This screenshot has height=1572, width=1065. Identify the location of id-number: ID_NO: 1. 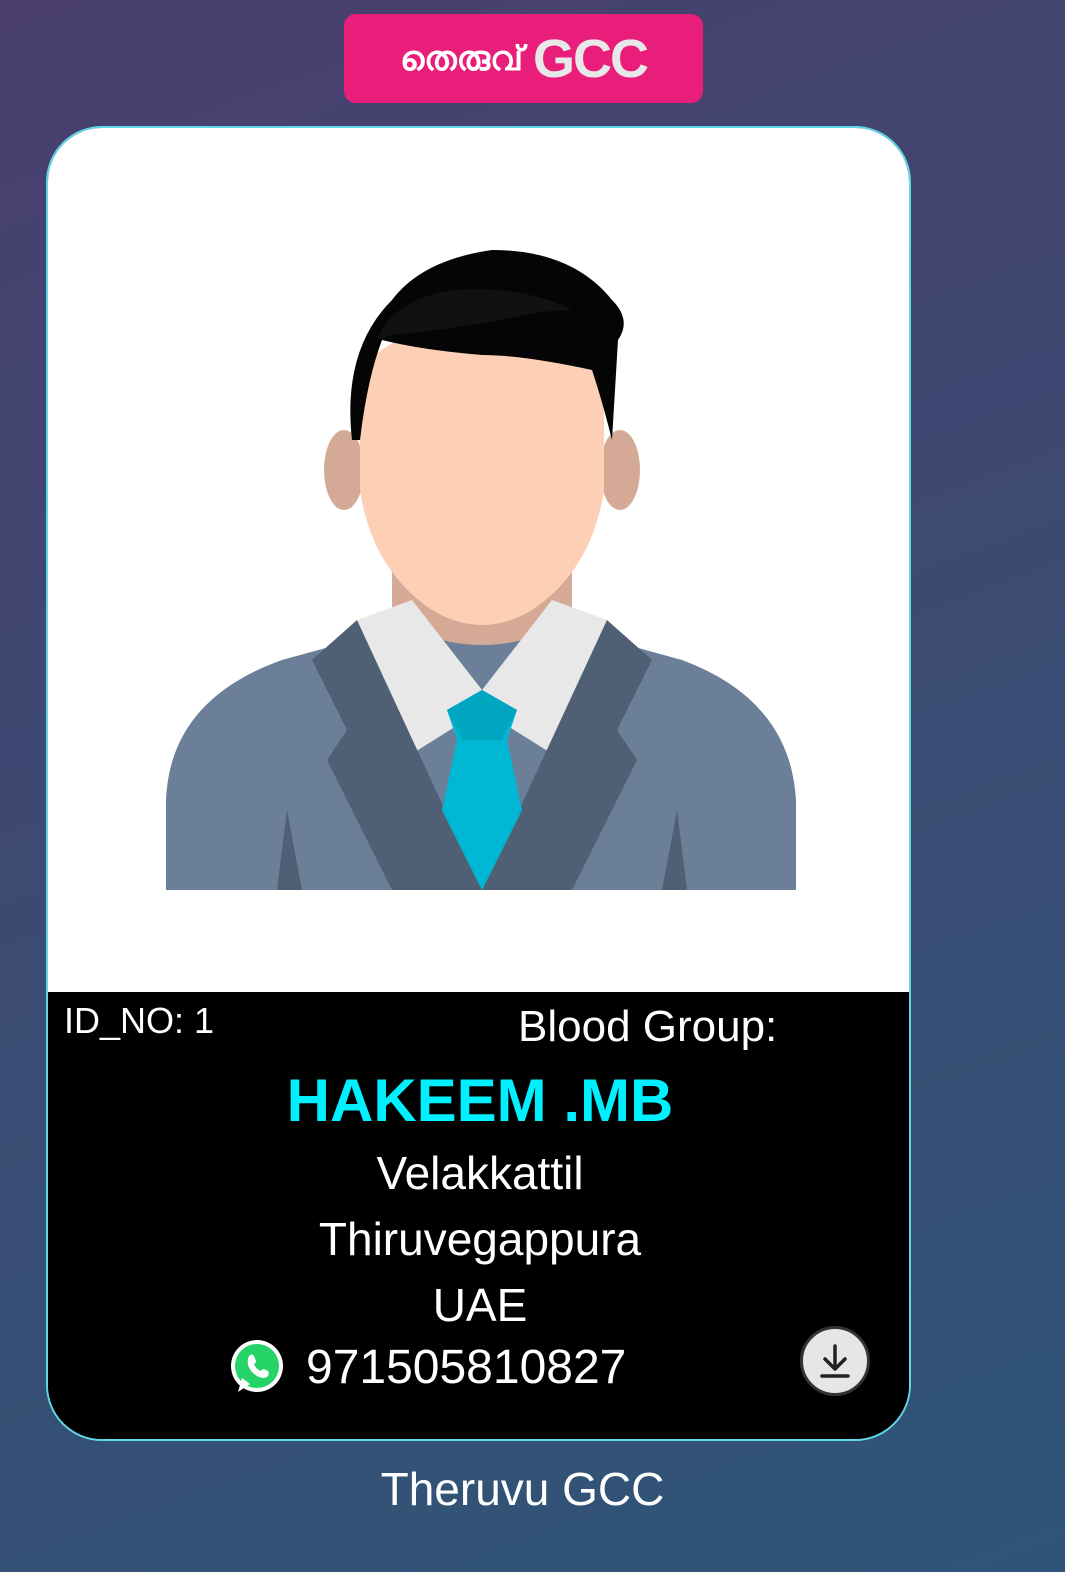
(139, 1020).